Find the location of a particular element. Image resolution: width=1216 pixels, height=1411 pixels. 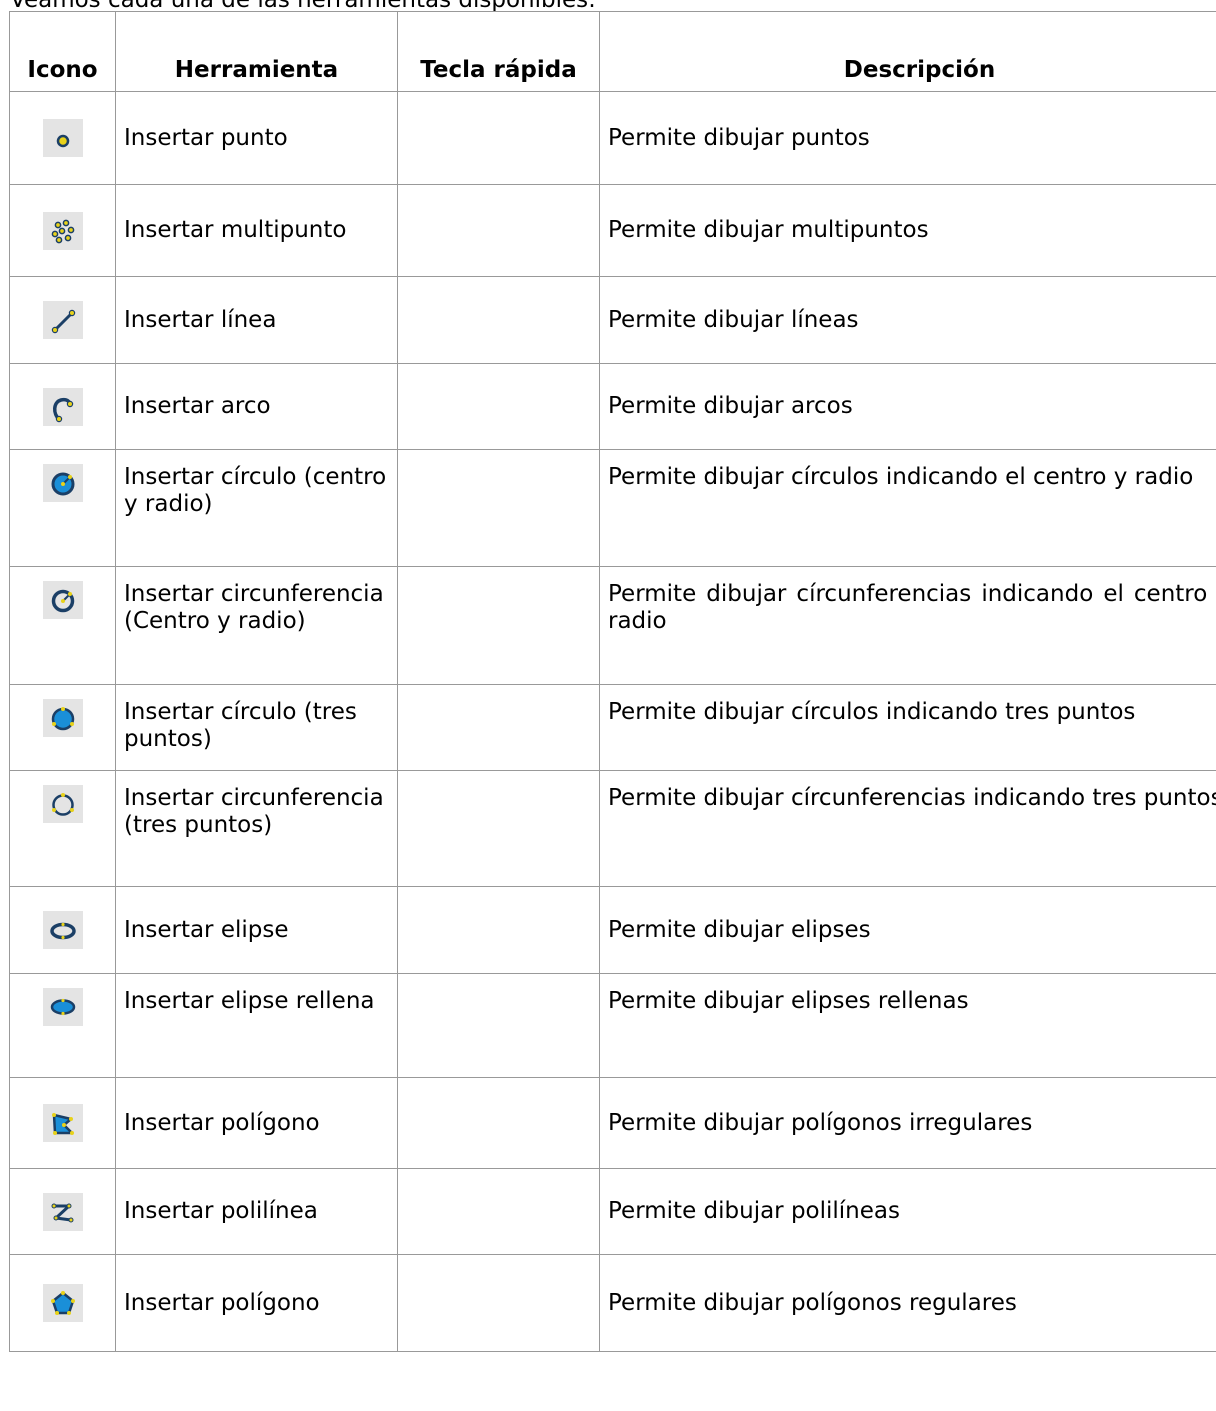

point-icon is located at coordinates (62, 138).